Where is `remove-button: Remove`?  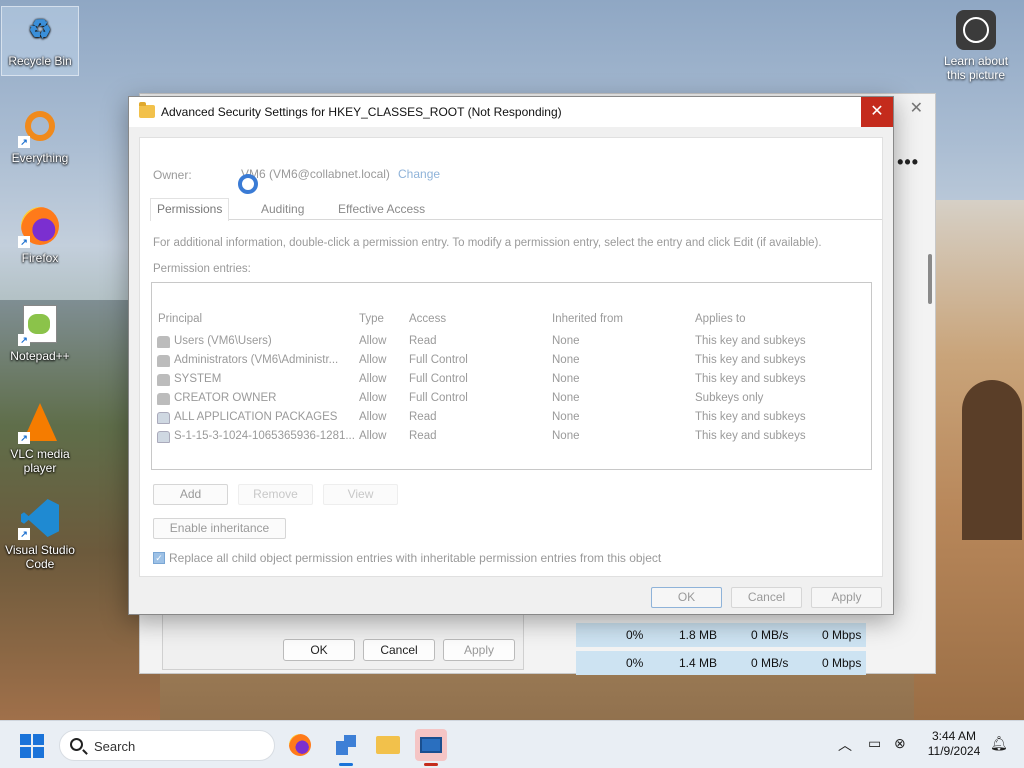
remove-button: Remove is located at coordinates (275, 494).